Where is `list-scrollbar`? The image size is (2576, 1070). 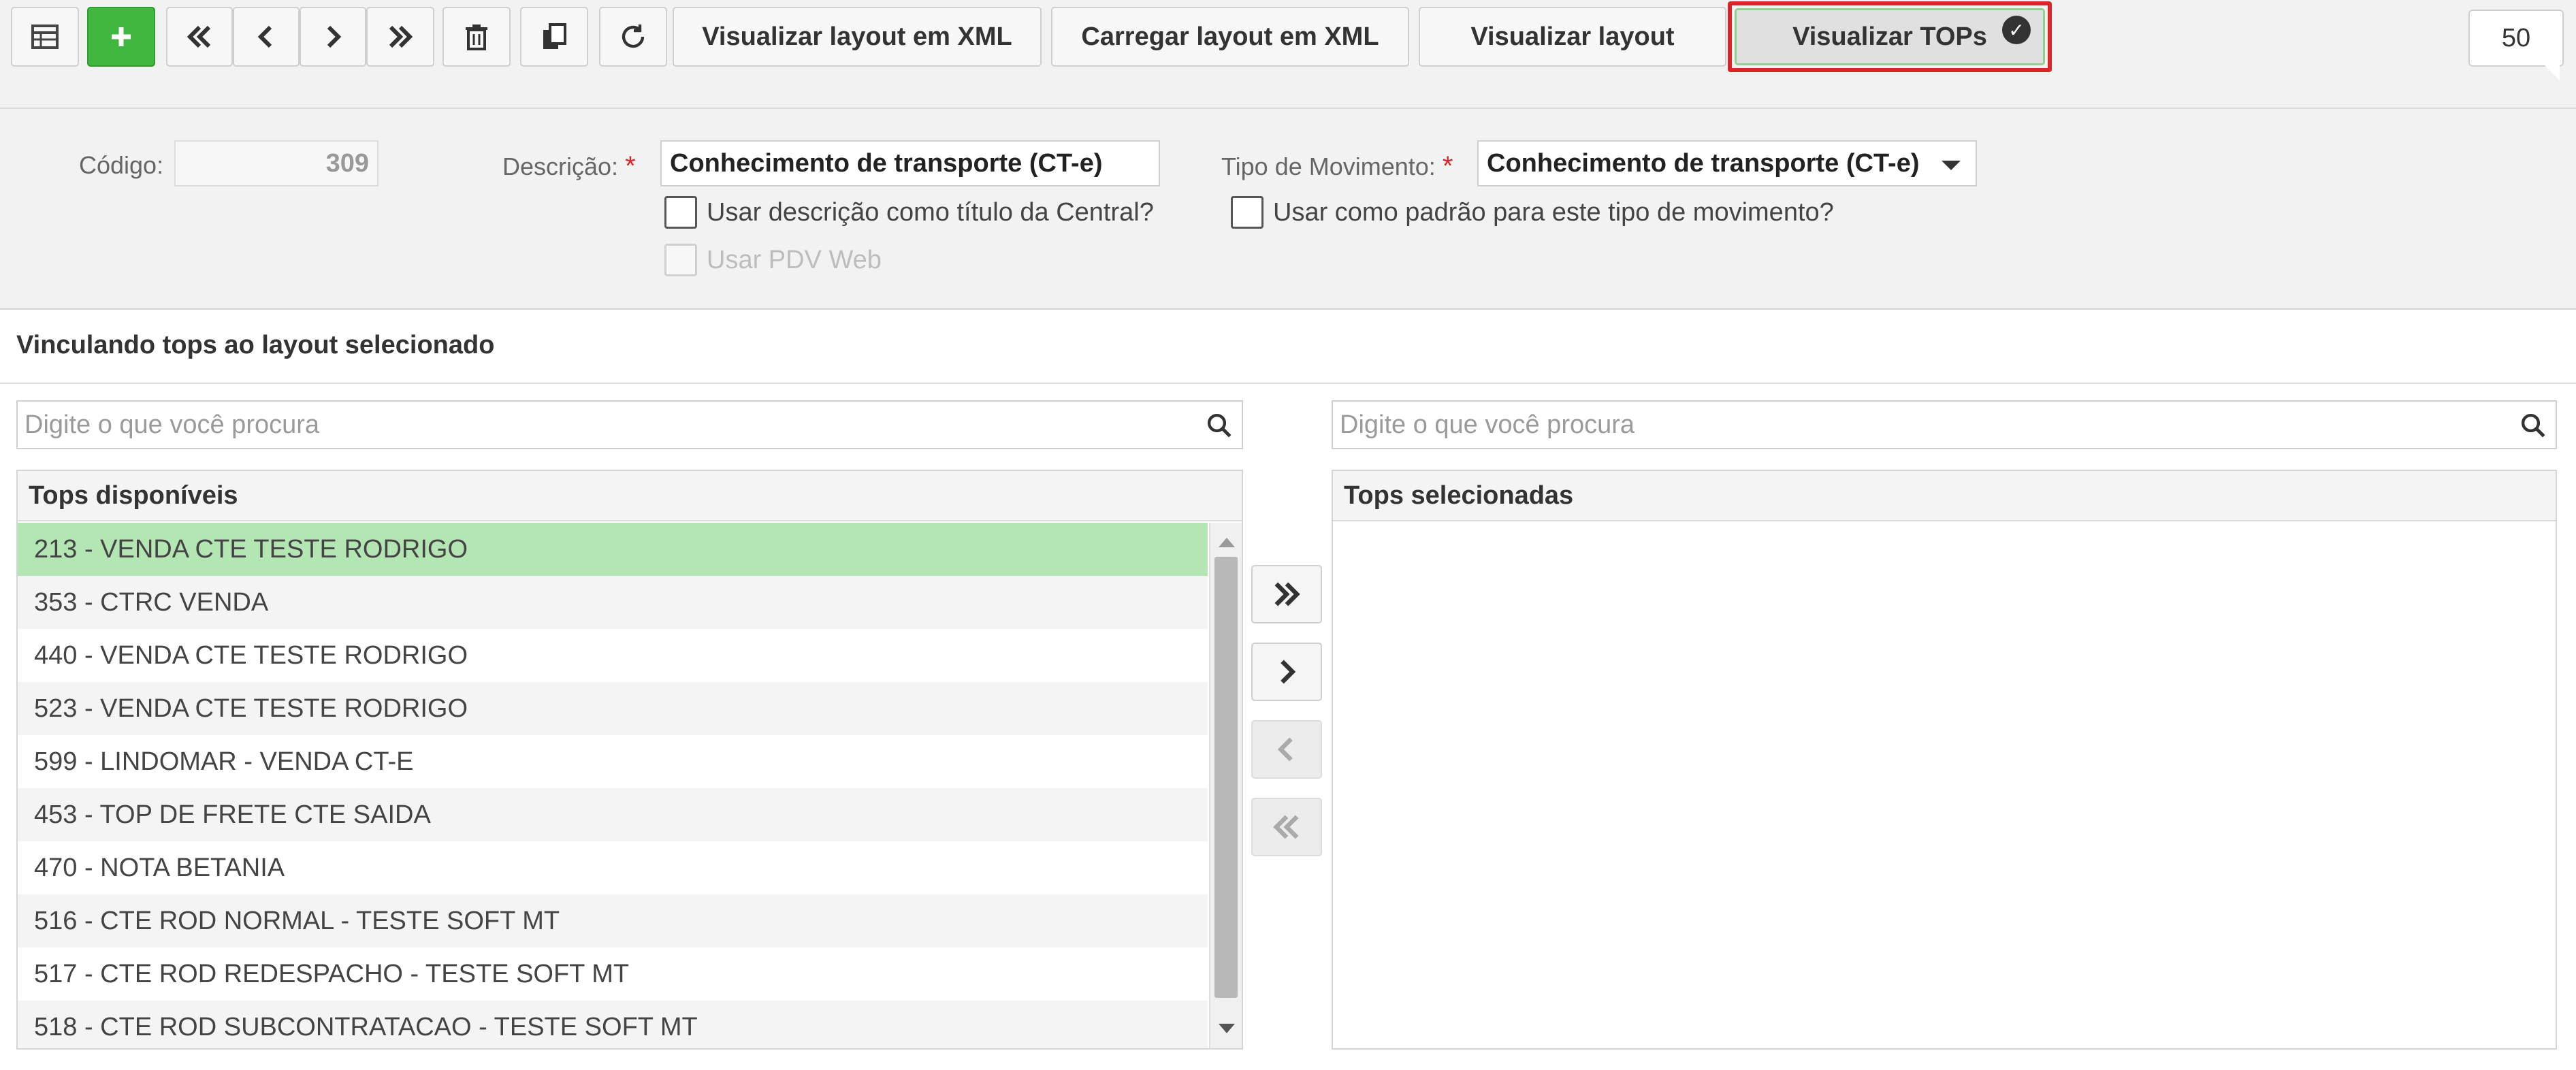
list-scrollbar is located at coordinates (1226, 785).